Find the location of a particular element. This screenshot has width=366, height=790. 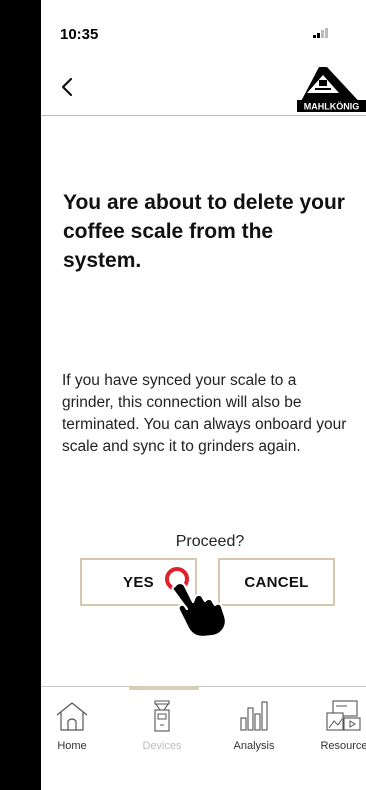

nav-home-label: Home is located at coordinates (72, 746).